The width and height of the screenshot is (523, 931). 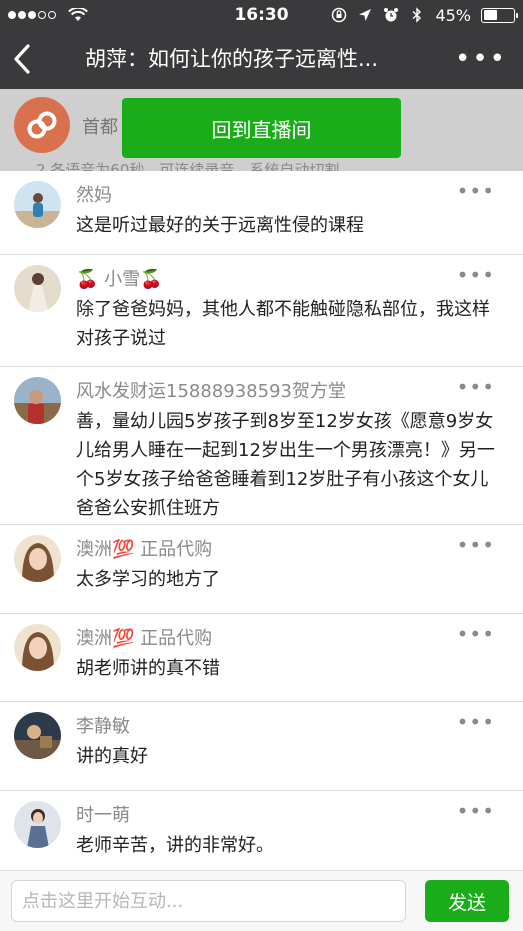 What do you see at coordinates (499, 15) in the screenshot?
I see `battery-icon` at bounding box center [499, 15].